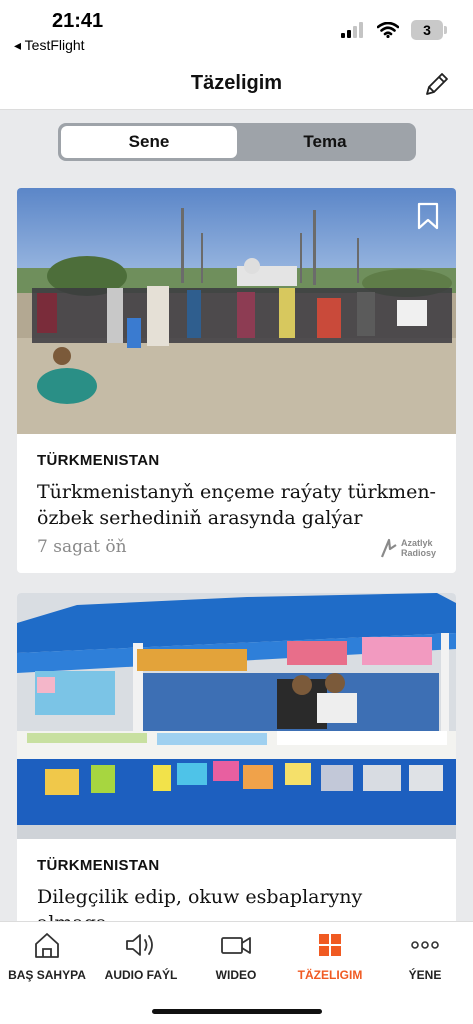  What do you see at coordinates (141, 975) in the screenshot?
I see `tab-label: AUDIO FAÝL` at bounding box center [141, 975].